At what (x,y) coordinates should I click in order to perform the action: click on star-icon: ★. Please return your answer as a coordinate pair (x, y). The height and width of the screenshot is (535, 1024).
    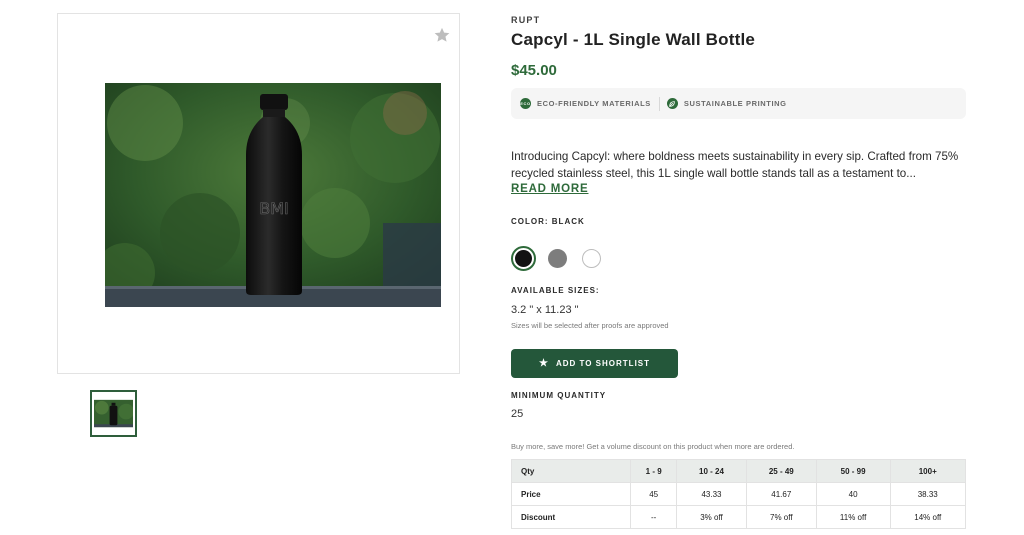
    Looking at the image, I should click on (543, 363).